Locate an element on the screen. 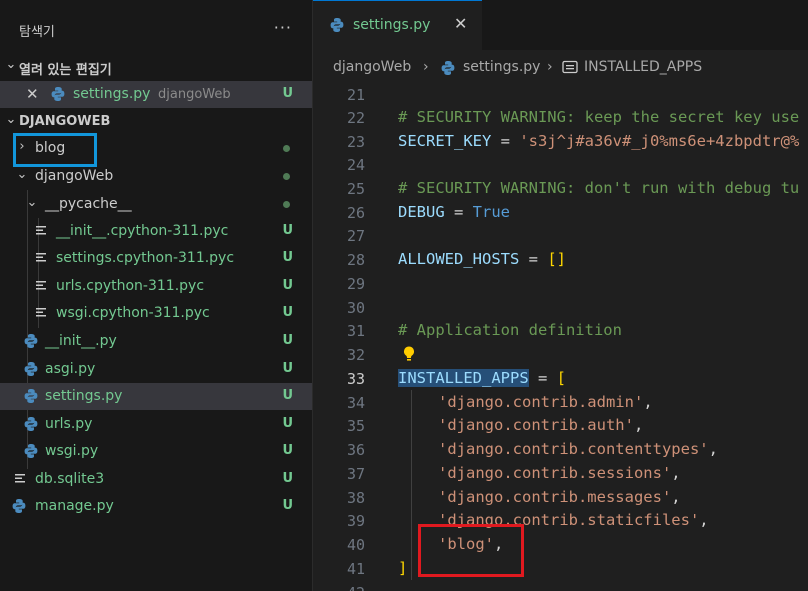 Image resolution: width=808 pixels, height=591 pixels. line-number: 42 is located at coordinates (339, 587).